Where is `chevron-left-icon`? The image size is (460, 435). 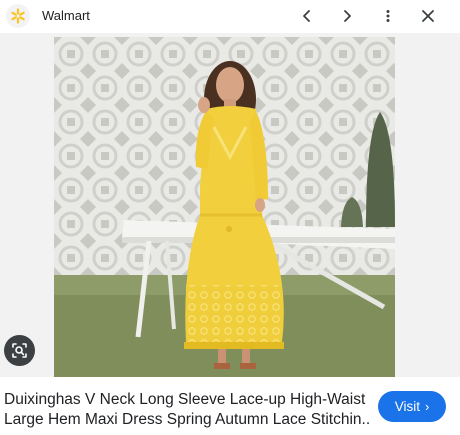
chevron-left-icon is located at coordinates (306, 16).